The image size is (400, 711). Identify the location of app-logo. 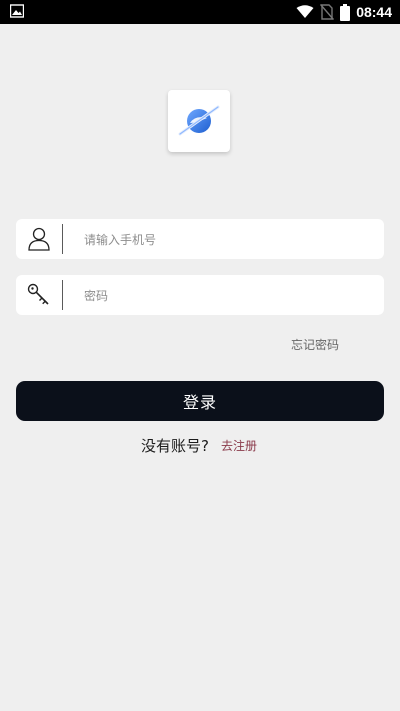
(199, 121).